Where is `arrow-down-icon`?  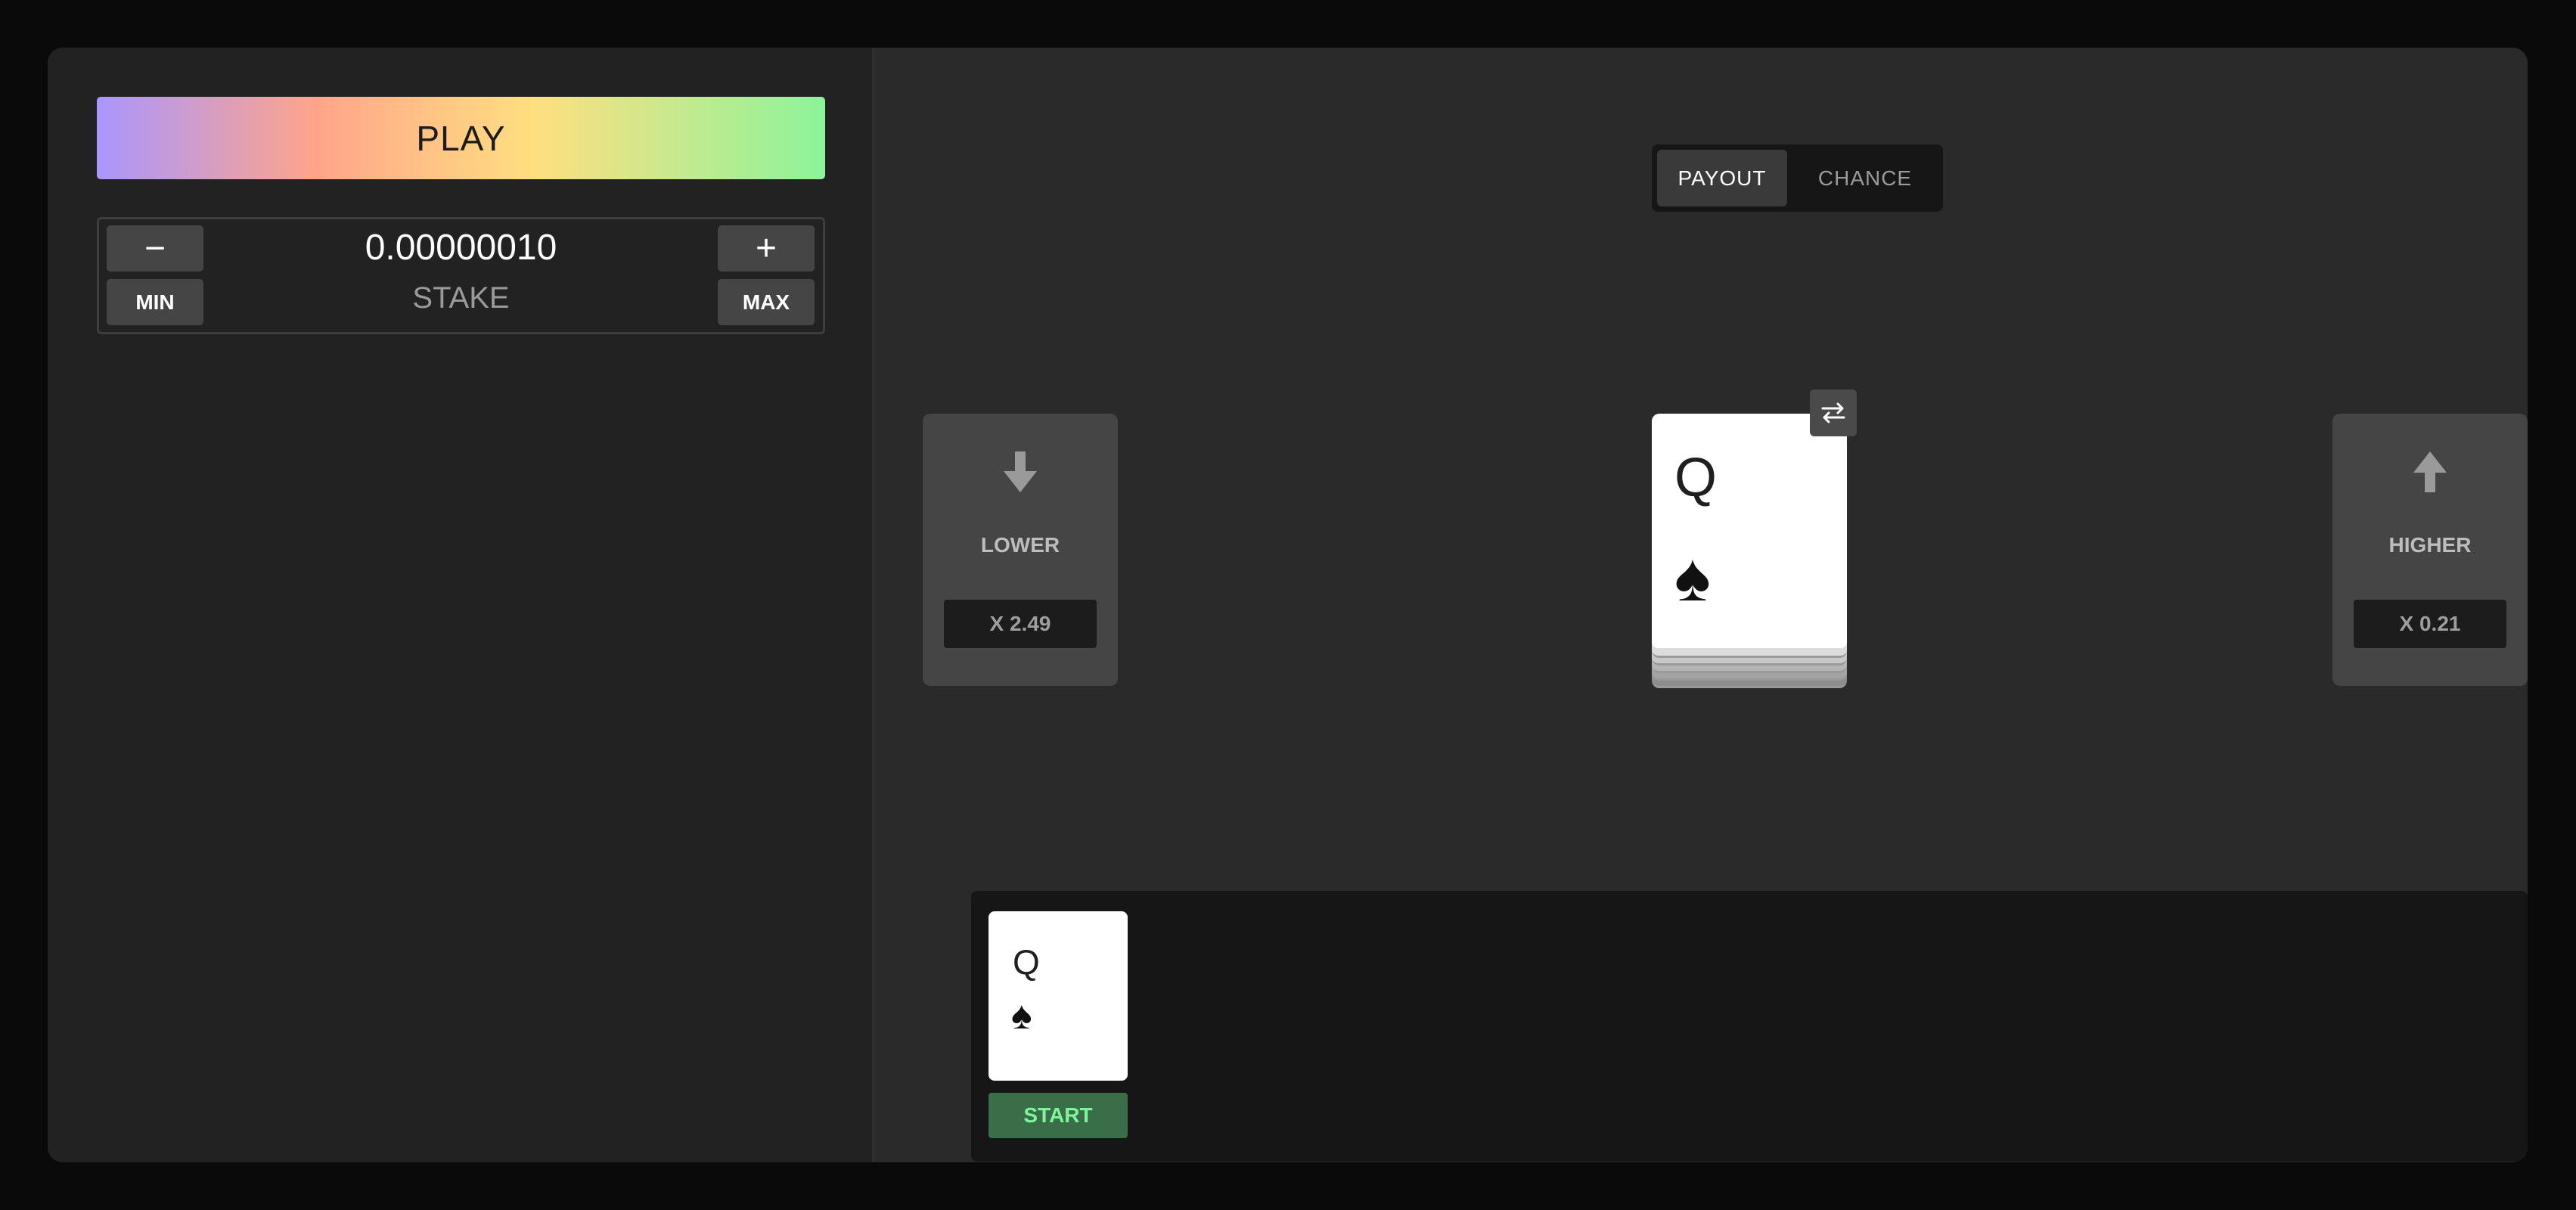
arrow-down-icon is located at coordinates (1020, 471).